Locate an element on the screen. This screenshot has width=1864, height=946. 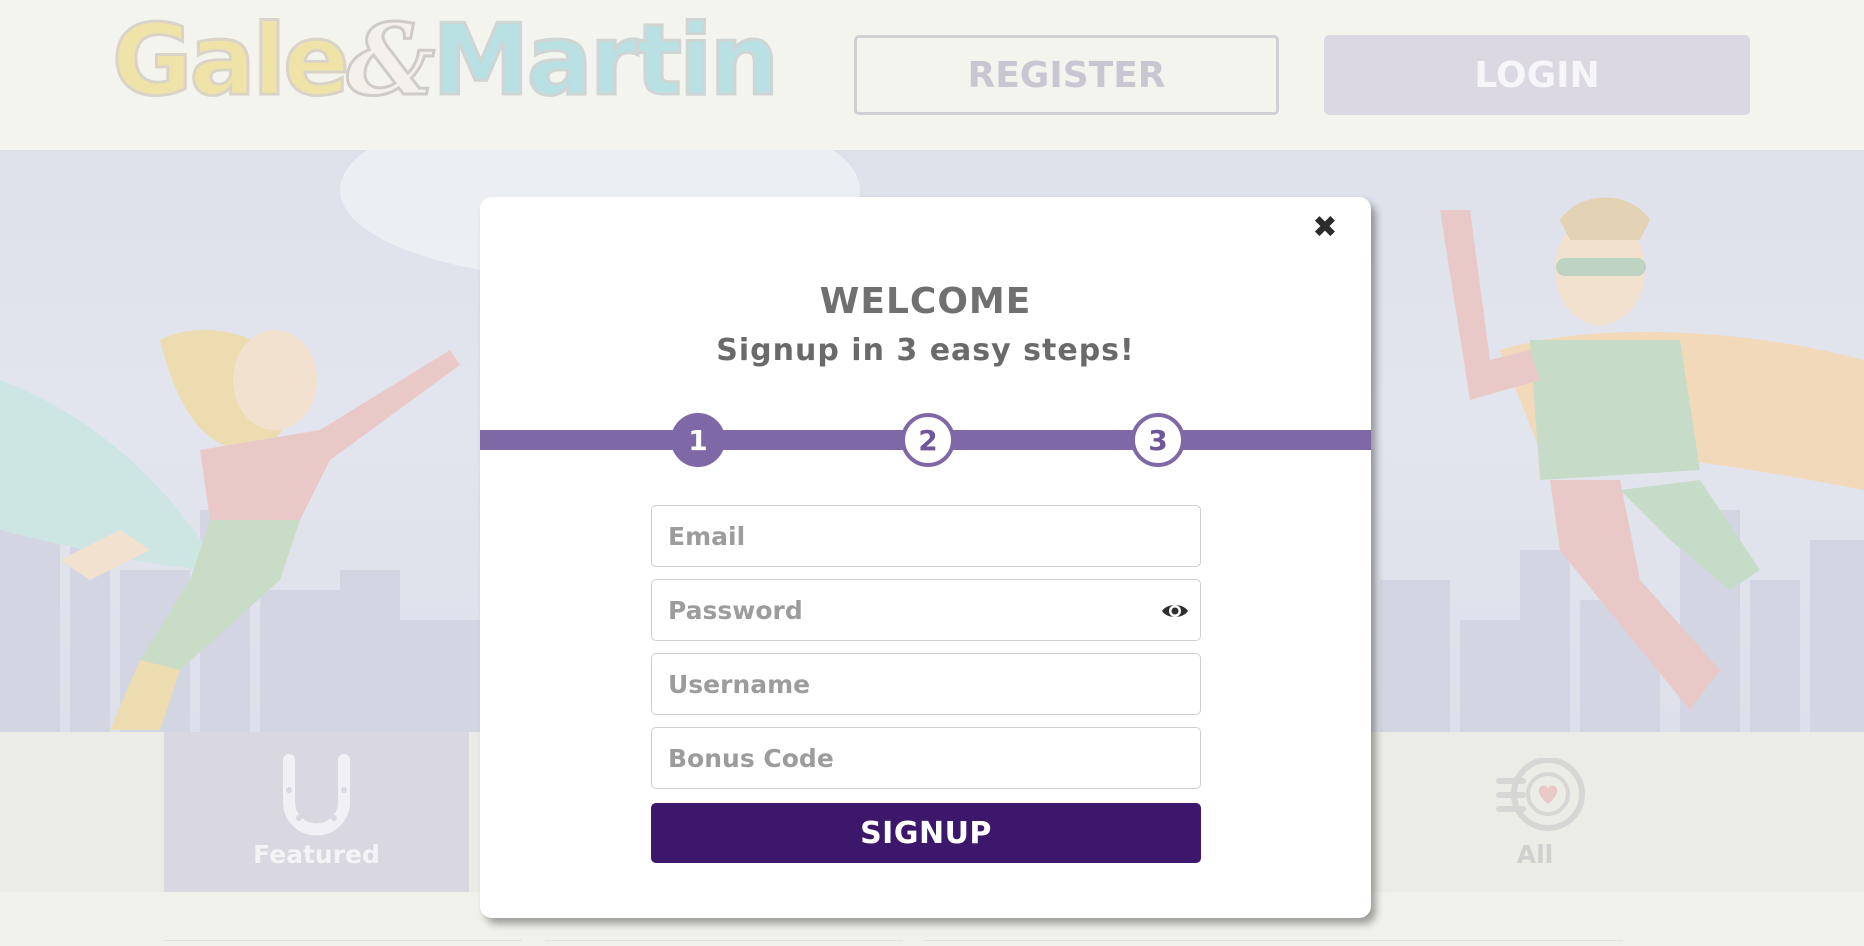
username-field is located at coordinates (926, 684).